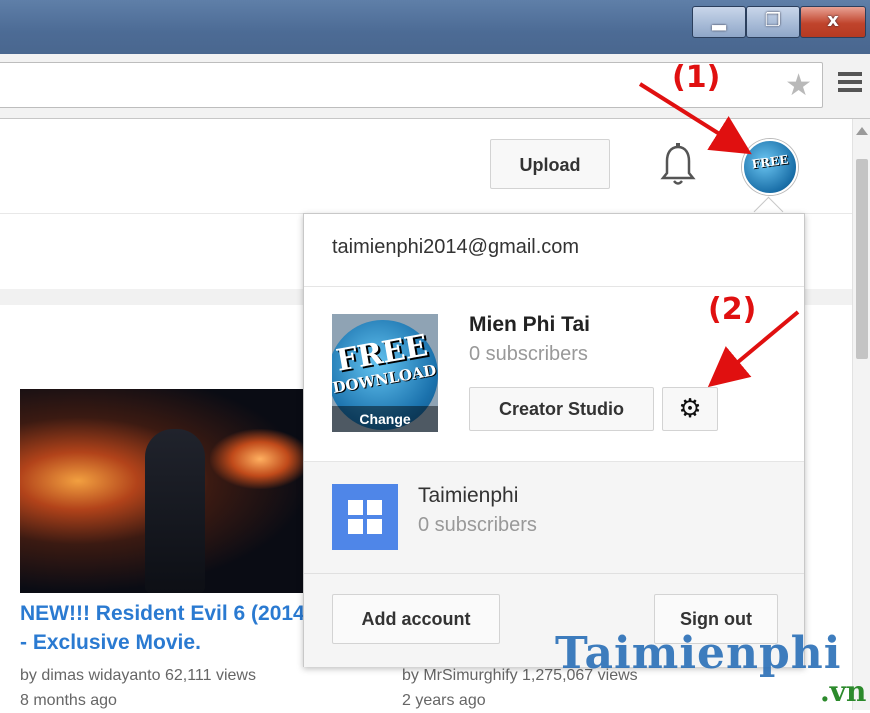 The width and height of the screenshot is (870, 713). What do you see at coordinates (550, 164) in the screenshot?
I see `upload-button: Upload` at bounding box center [550, 164].